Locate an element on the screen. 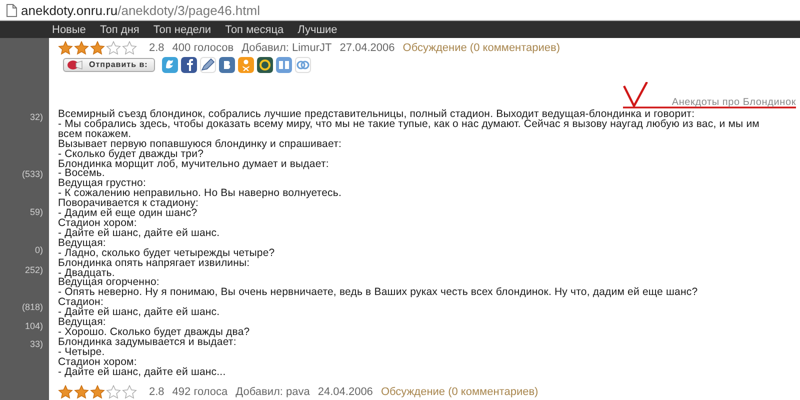 The height and width of the screenshot is (400, 800). story-line: Стадион: is located at coordinates (81, 303).